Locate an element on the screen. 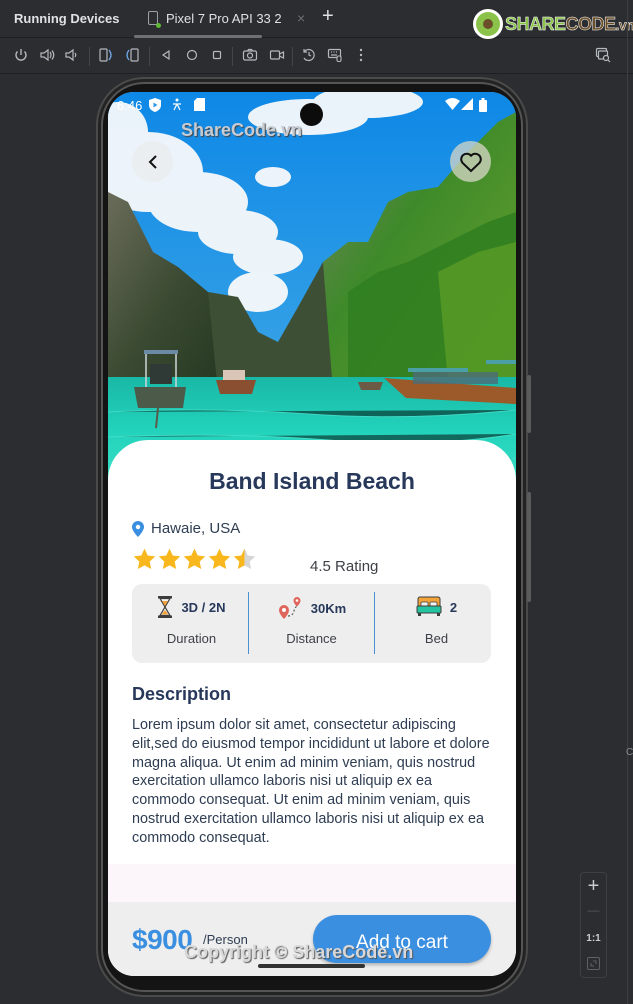  volume-side-button is located at coordinates (529, 547).